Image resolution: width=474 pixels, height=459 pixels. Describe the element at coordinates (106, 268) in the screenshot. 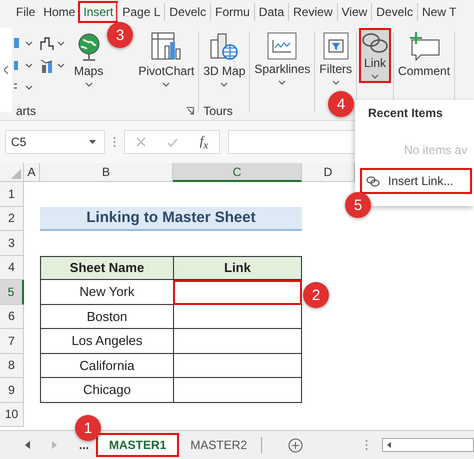

I see `table-header-cell: Sheet Name` at that location.